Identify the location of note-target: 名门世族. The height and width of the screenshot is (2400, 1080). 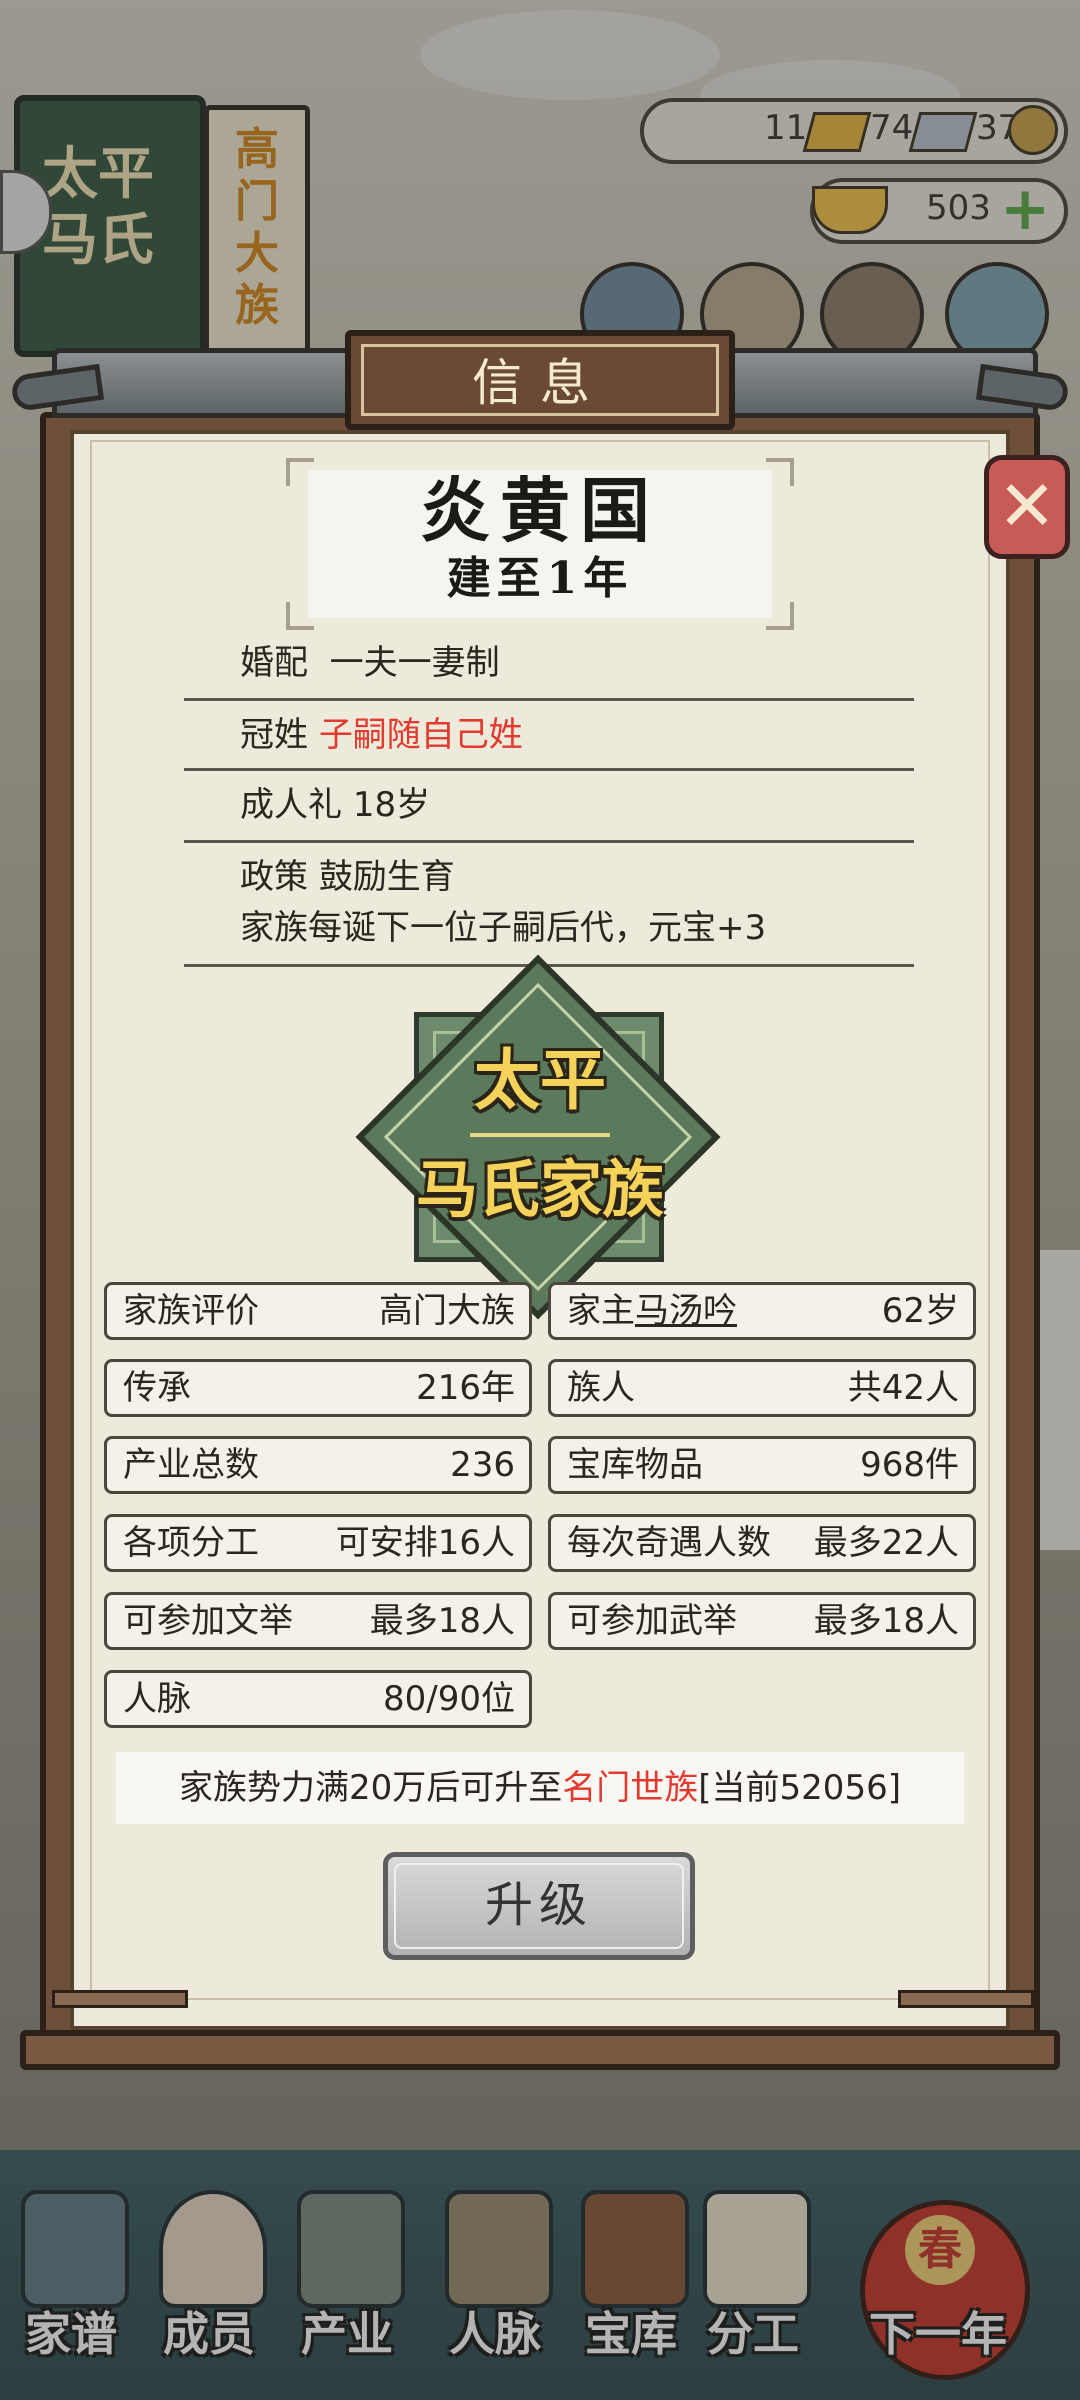
(630, 1788).